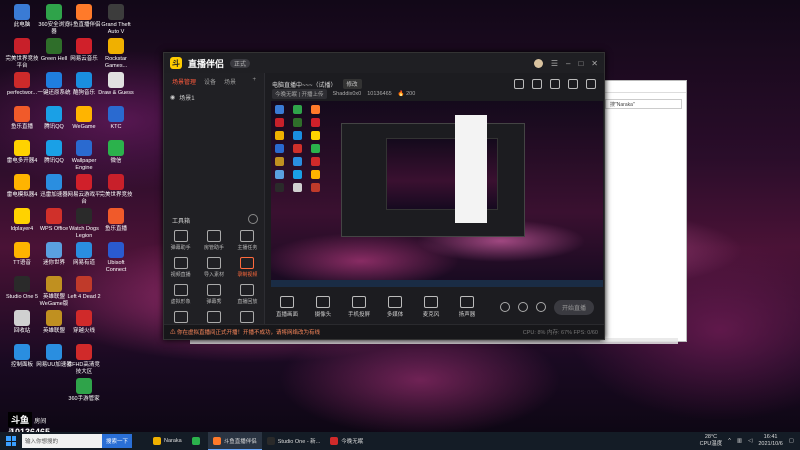  What do you see at coordinates (84, 50) in the screenshot?
I see `desktop-icon: 网易云音乐` at bounding box center [84, 50].